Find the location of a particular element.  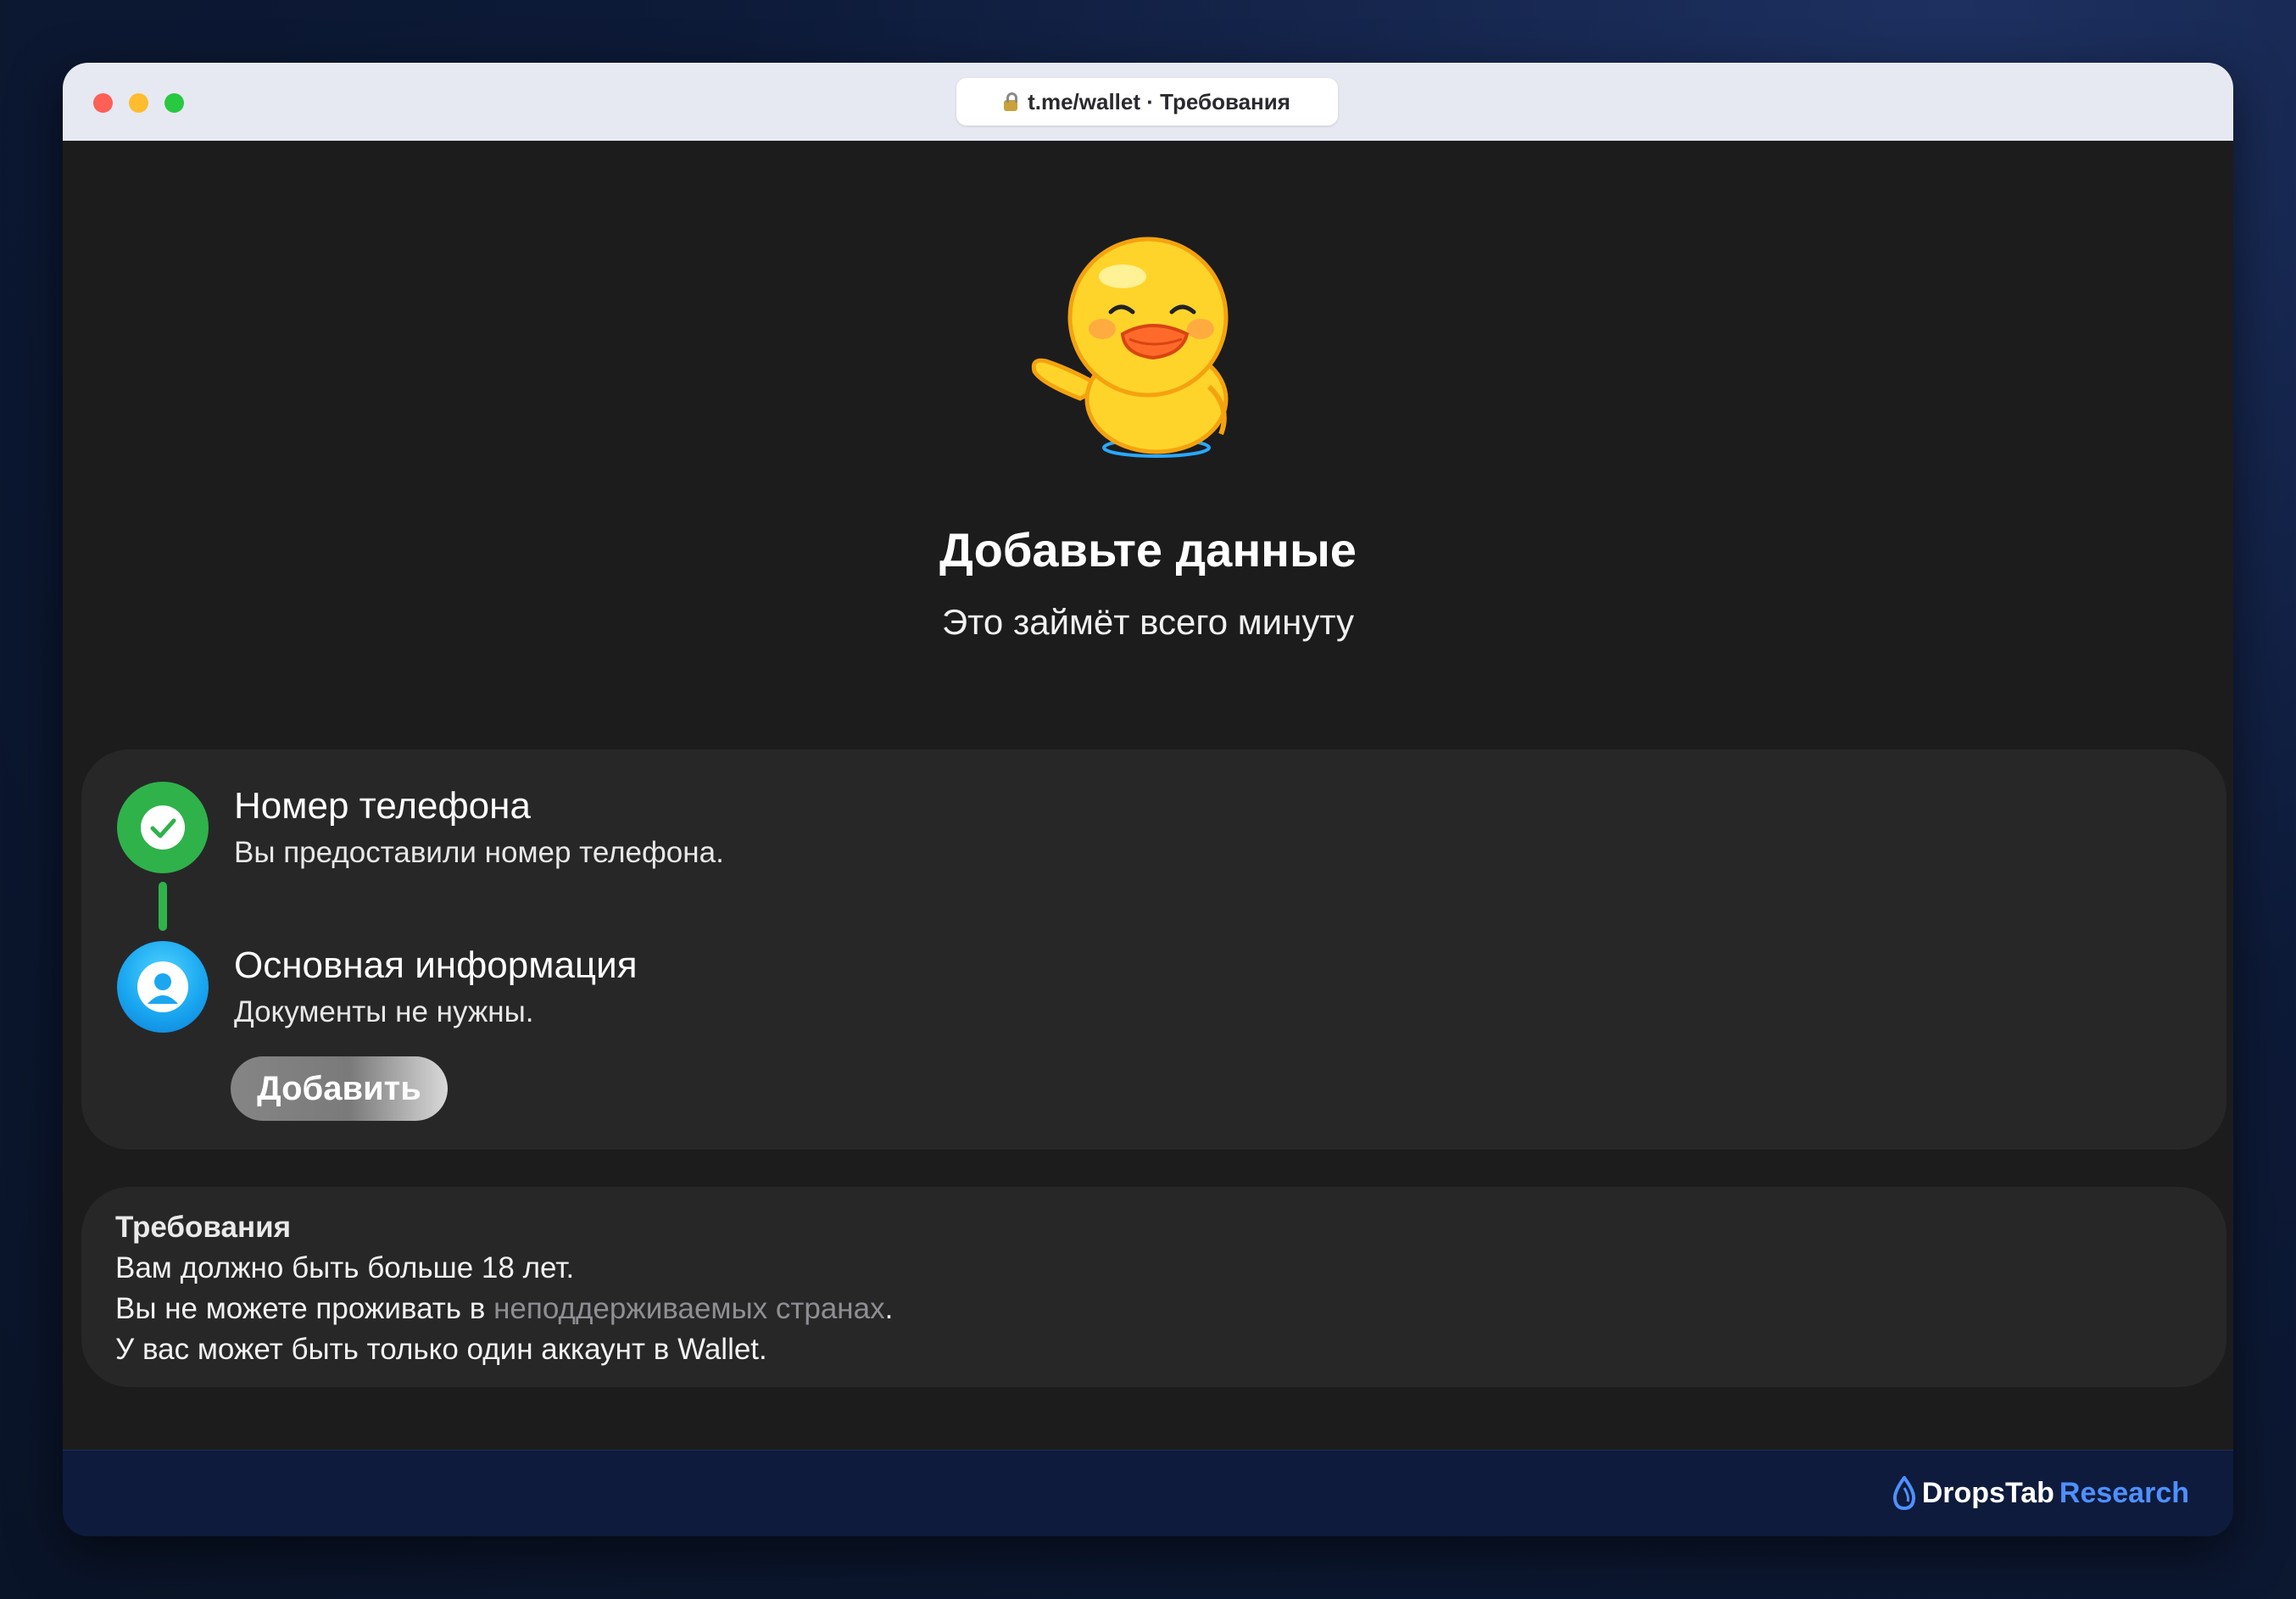

requirement-age: Вам должно быть больше 18 лет. is located at coordinates (345, 1267).